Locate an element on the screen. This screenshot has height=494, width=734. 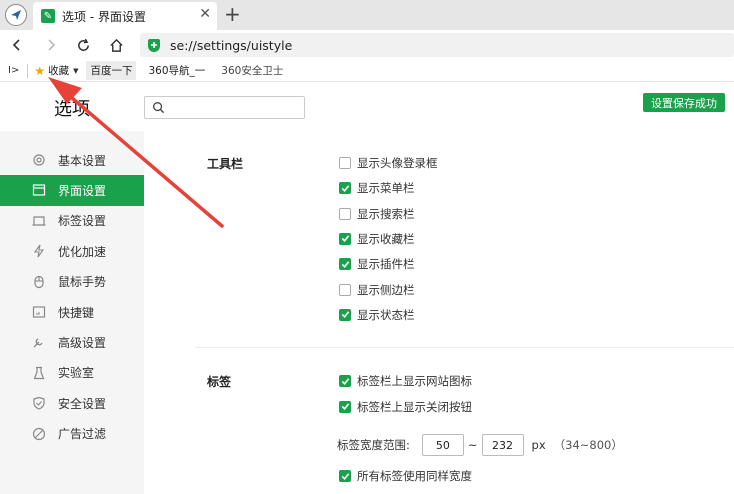
settings-sidebar: 基本设置界面设置标签设置优化加速鼠标手势快捷键高级设置实验室安全设置广告过滤 is located at coordinates (72, 312).